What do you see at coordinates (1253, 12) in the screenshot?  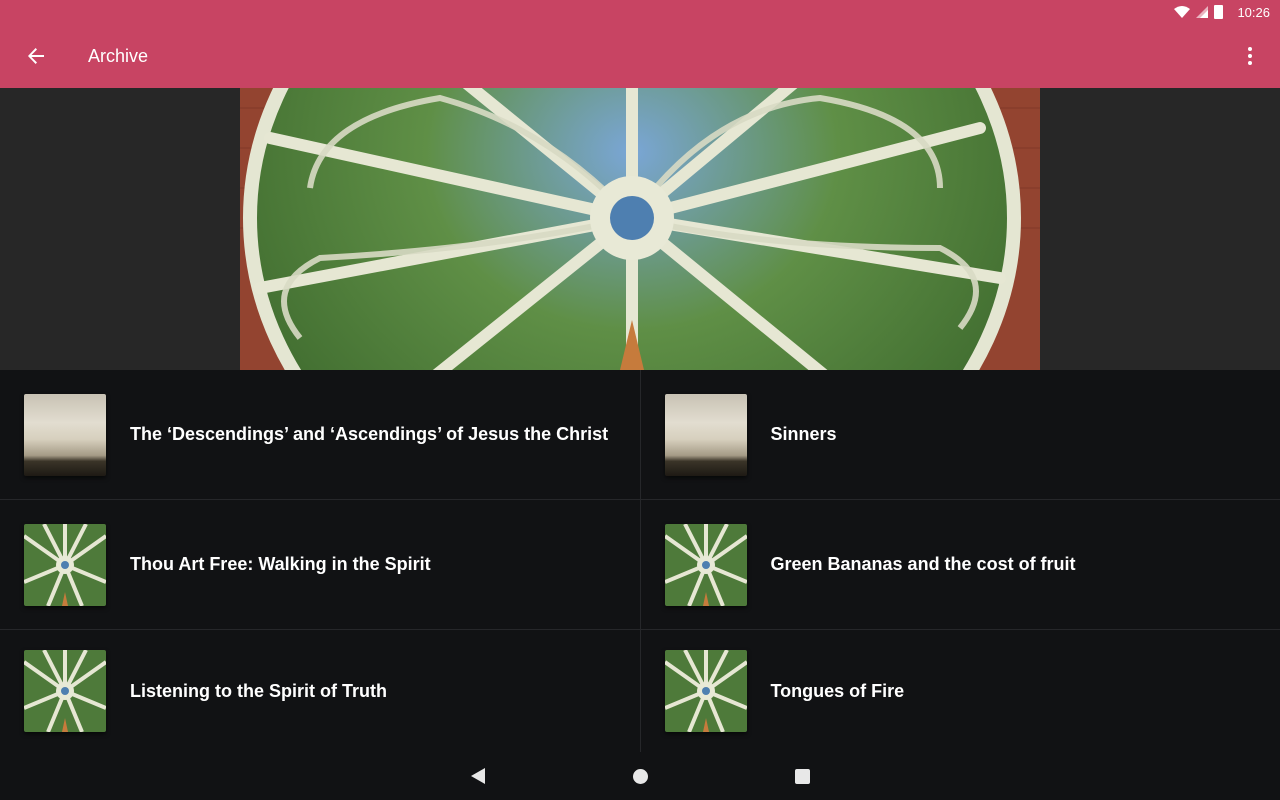 I see `status-clock: 10:26` at bounding box center [1253, 12].